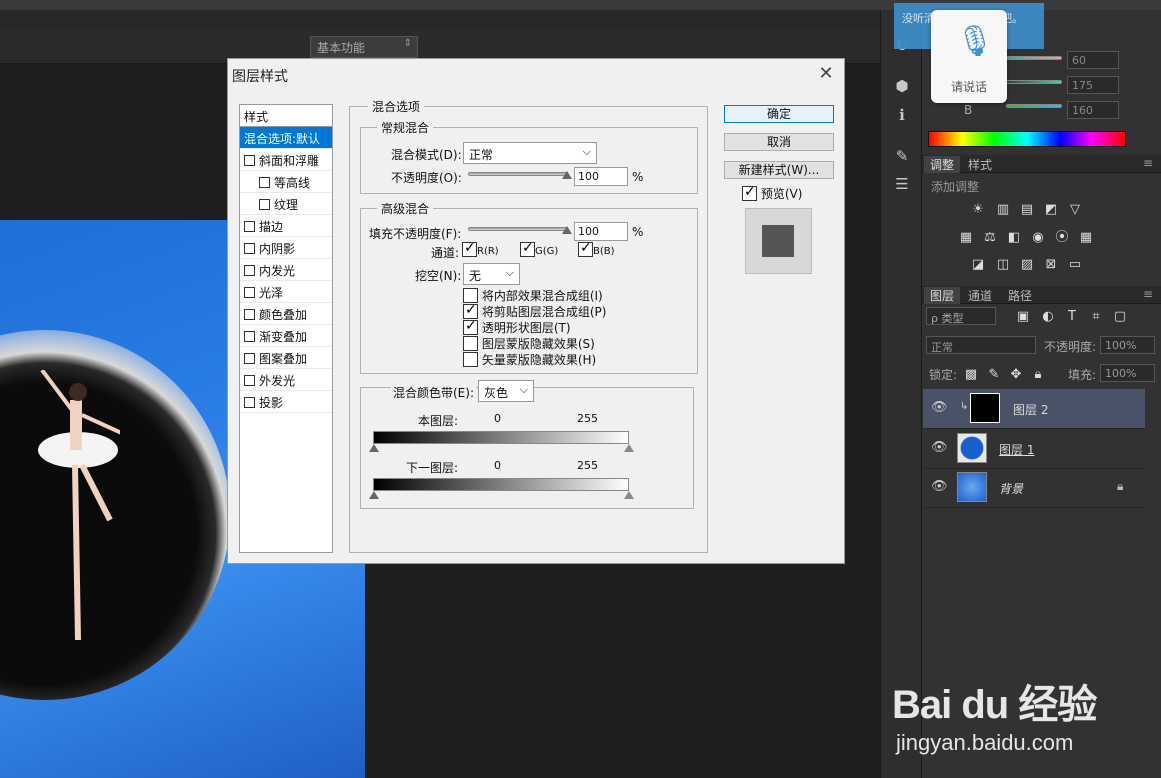  Describe the element at coordinates (530, 153) in the screenshot. I see `blend-mode-select: 正常 ⌵` at that location.